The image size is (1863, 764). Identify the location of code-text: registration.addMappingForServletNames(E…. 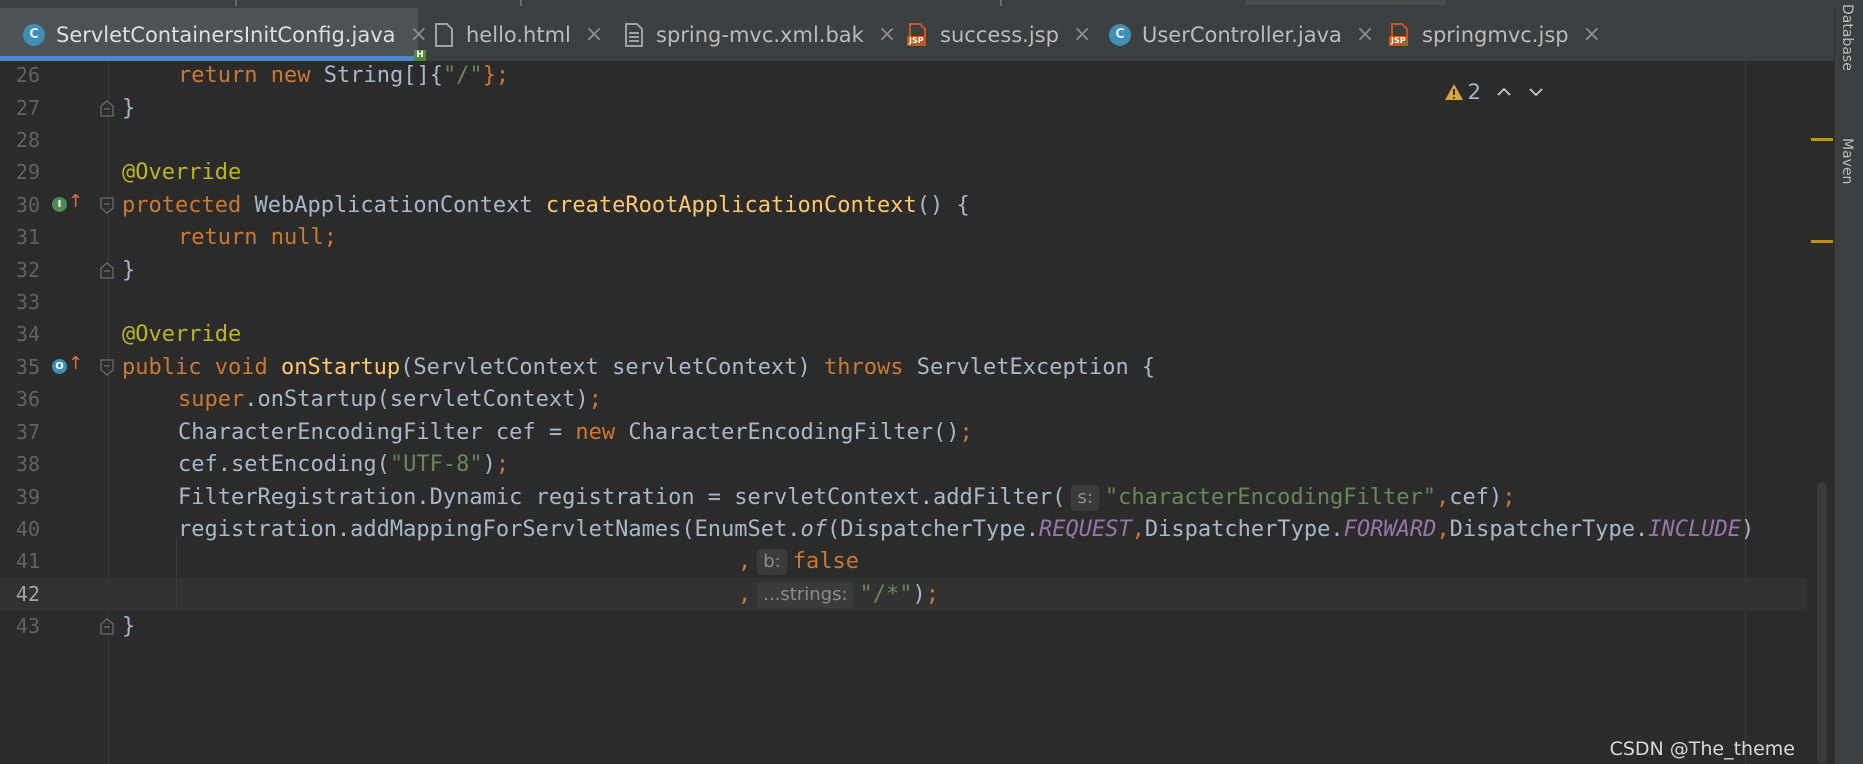
(966, 529).